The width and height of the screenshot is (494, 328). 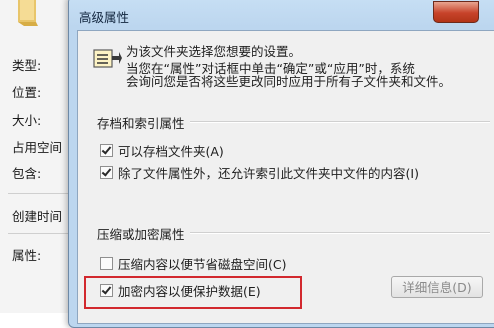 I want to click on details-button: 详细信息(D), so click(x=437, y=287).